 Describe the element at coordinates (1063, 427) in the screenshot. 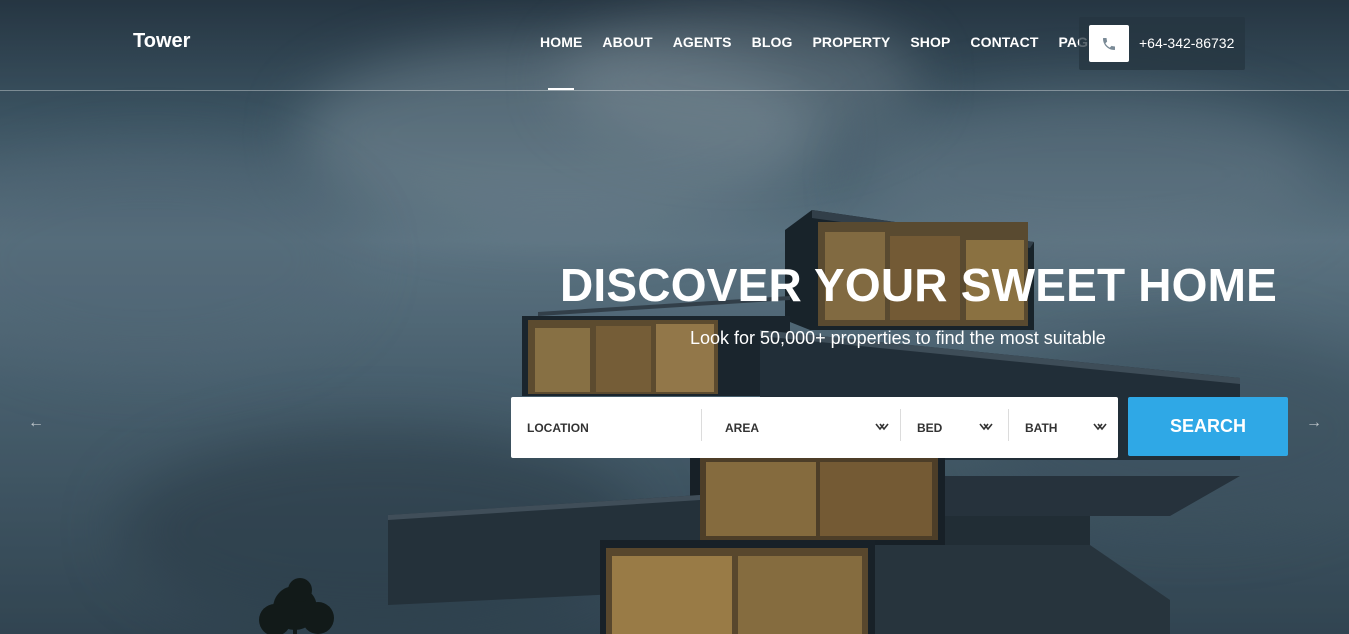

I see `bath-select: BATH` at that location.